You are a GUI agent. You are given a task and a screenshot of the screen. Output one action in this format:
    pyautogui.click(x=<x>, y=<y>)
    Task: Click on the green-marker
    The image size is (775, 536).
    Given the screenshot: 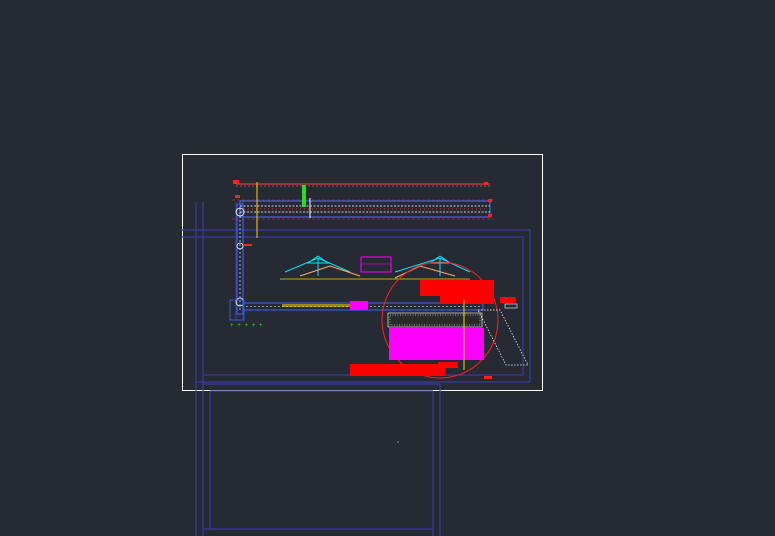 What is the action you would take?
    pyautogui.click(x=304, y=196)
    